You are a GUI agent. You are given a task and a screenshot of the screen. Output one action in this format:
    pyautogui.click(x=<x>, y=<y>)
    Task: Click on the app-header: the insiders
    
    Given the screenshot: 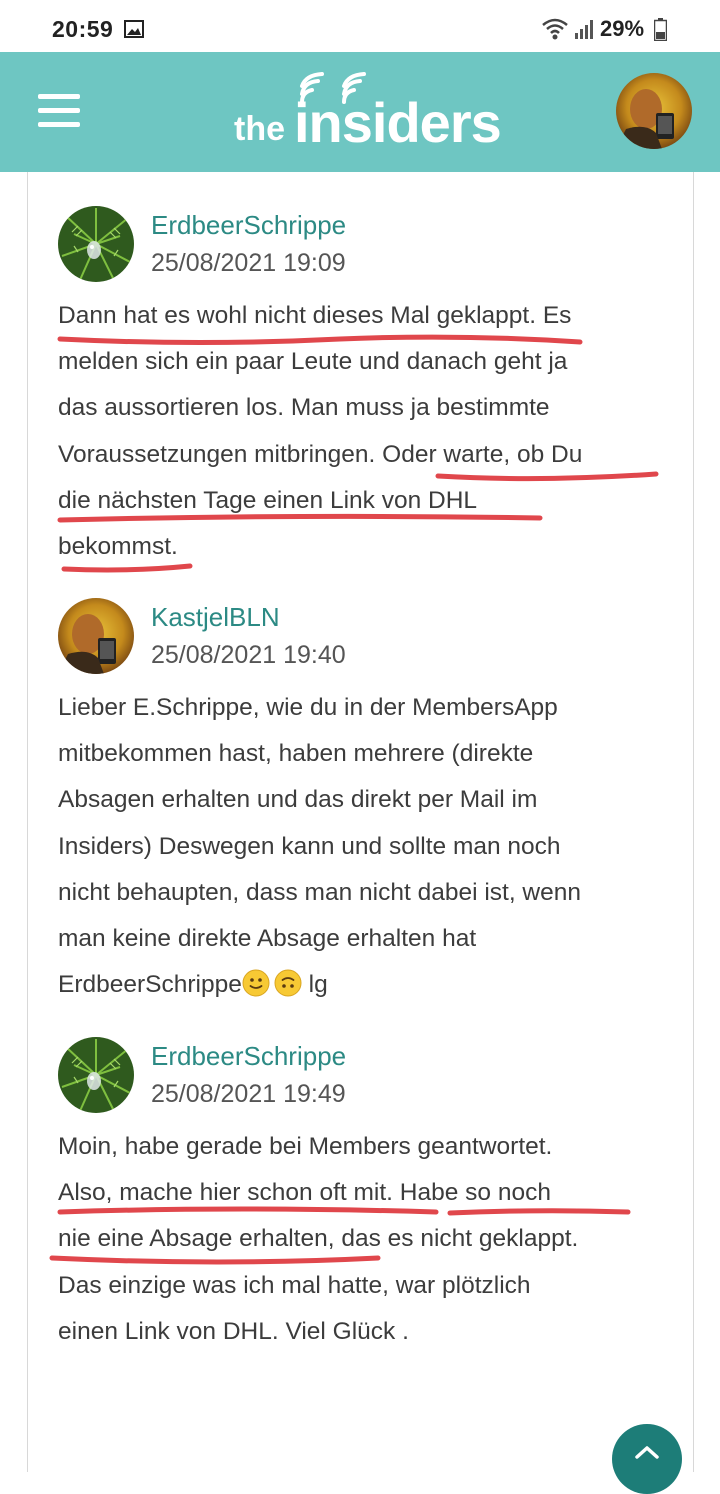 What is the action you would take?
    pyautogui.click(x=360, y=112)
    